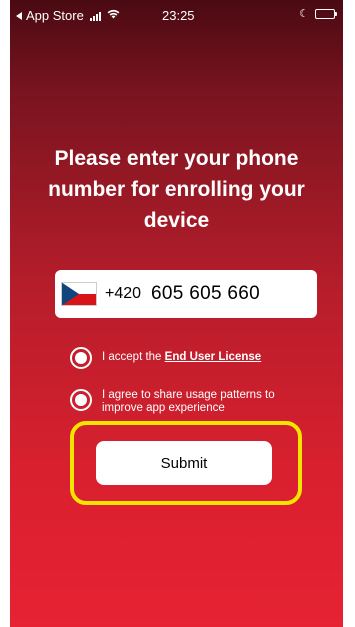  Describe the element at coordinates (113, 15) in the screenshot. I see `wifi-icon` at that location.